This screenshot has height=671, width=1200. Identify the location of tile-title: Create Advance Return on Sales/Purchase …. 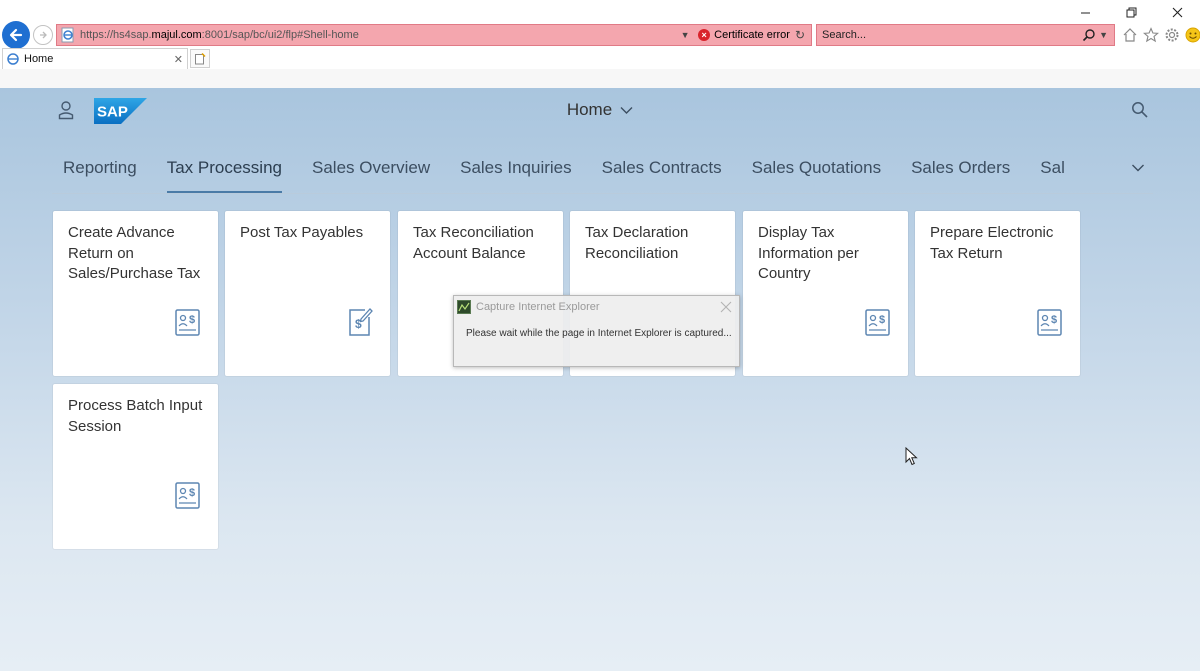
(134, 253).